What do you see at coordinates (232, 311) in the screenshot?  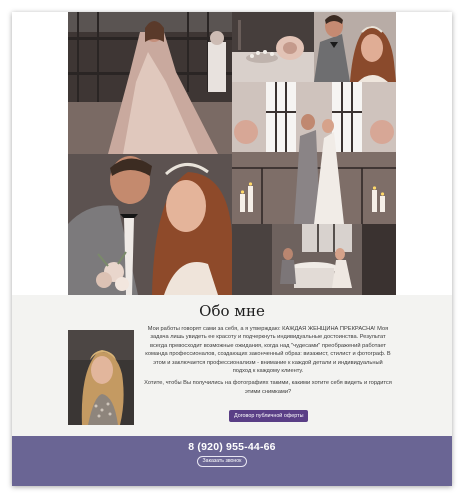 I see `about-title: Обо мне` at bounding box center [232, 311].